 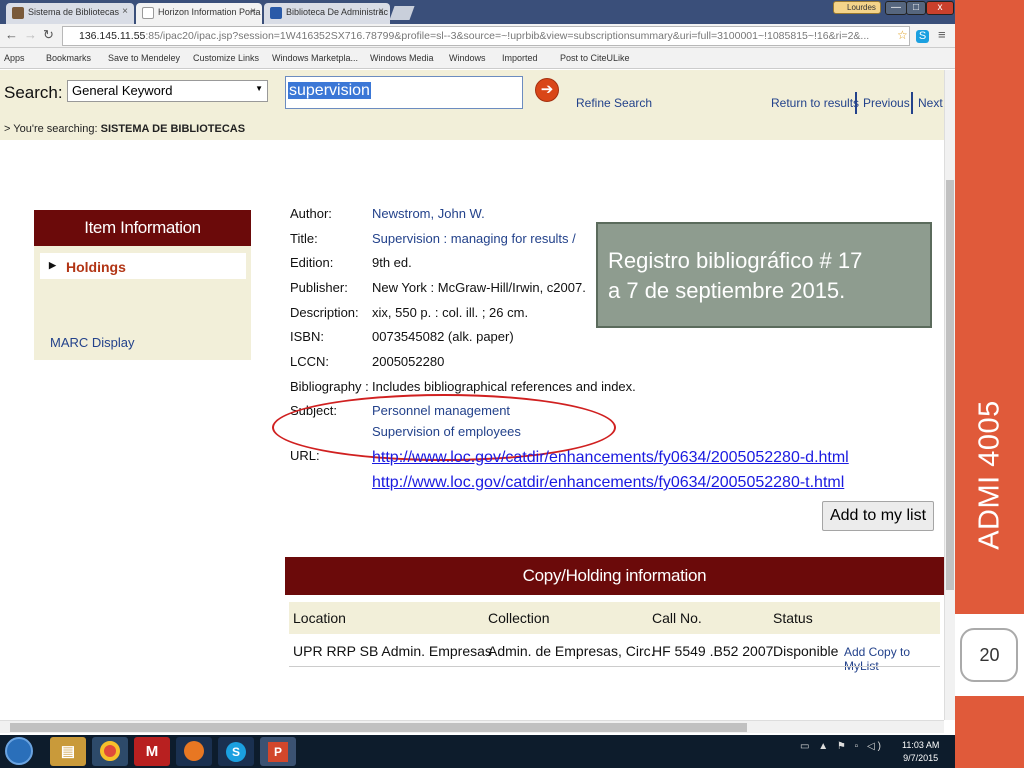 I want to click on callout-line-2: a 7 de septiembre 2015., so click(x=727, y=290).